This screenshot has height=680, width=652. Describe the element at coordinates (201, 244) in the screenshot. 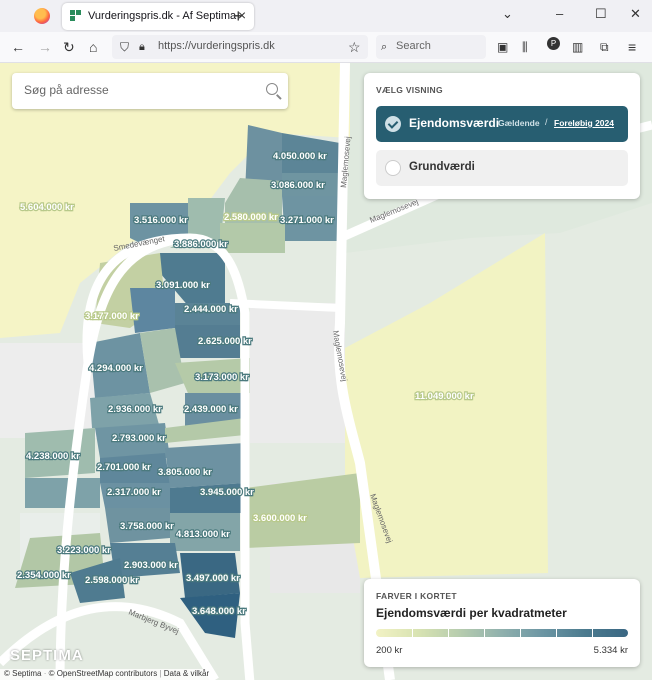

I see `value-label: 3.886.000 kr` at that location.